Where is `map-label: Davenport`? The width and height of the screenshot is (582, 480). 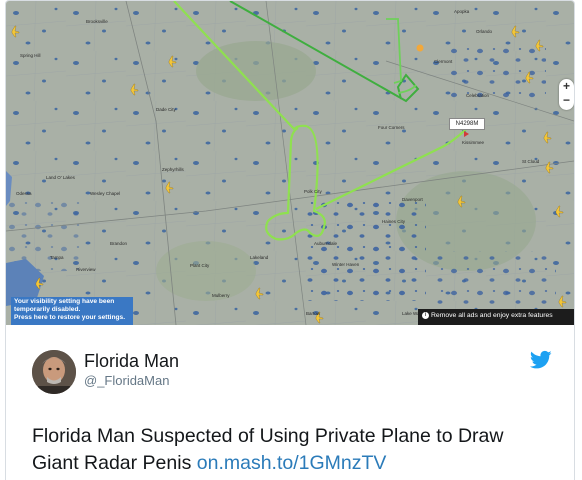
map-label: Davenport is located at coordinates (413, 199).